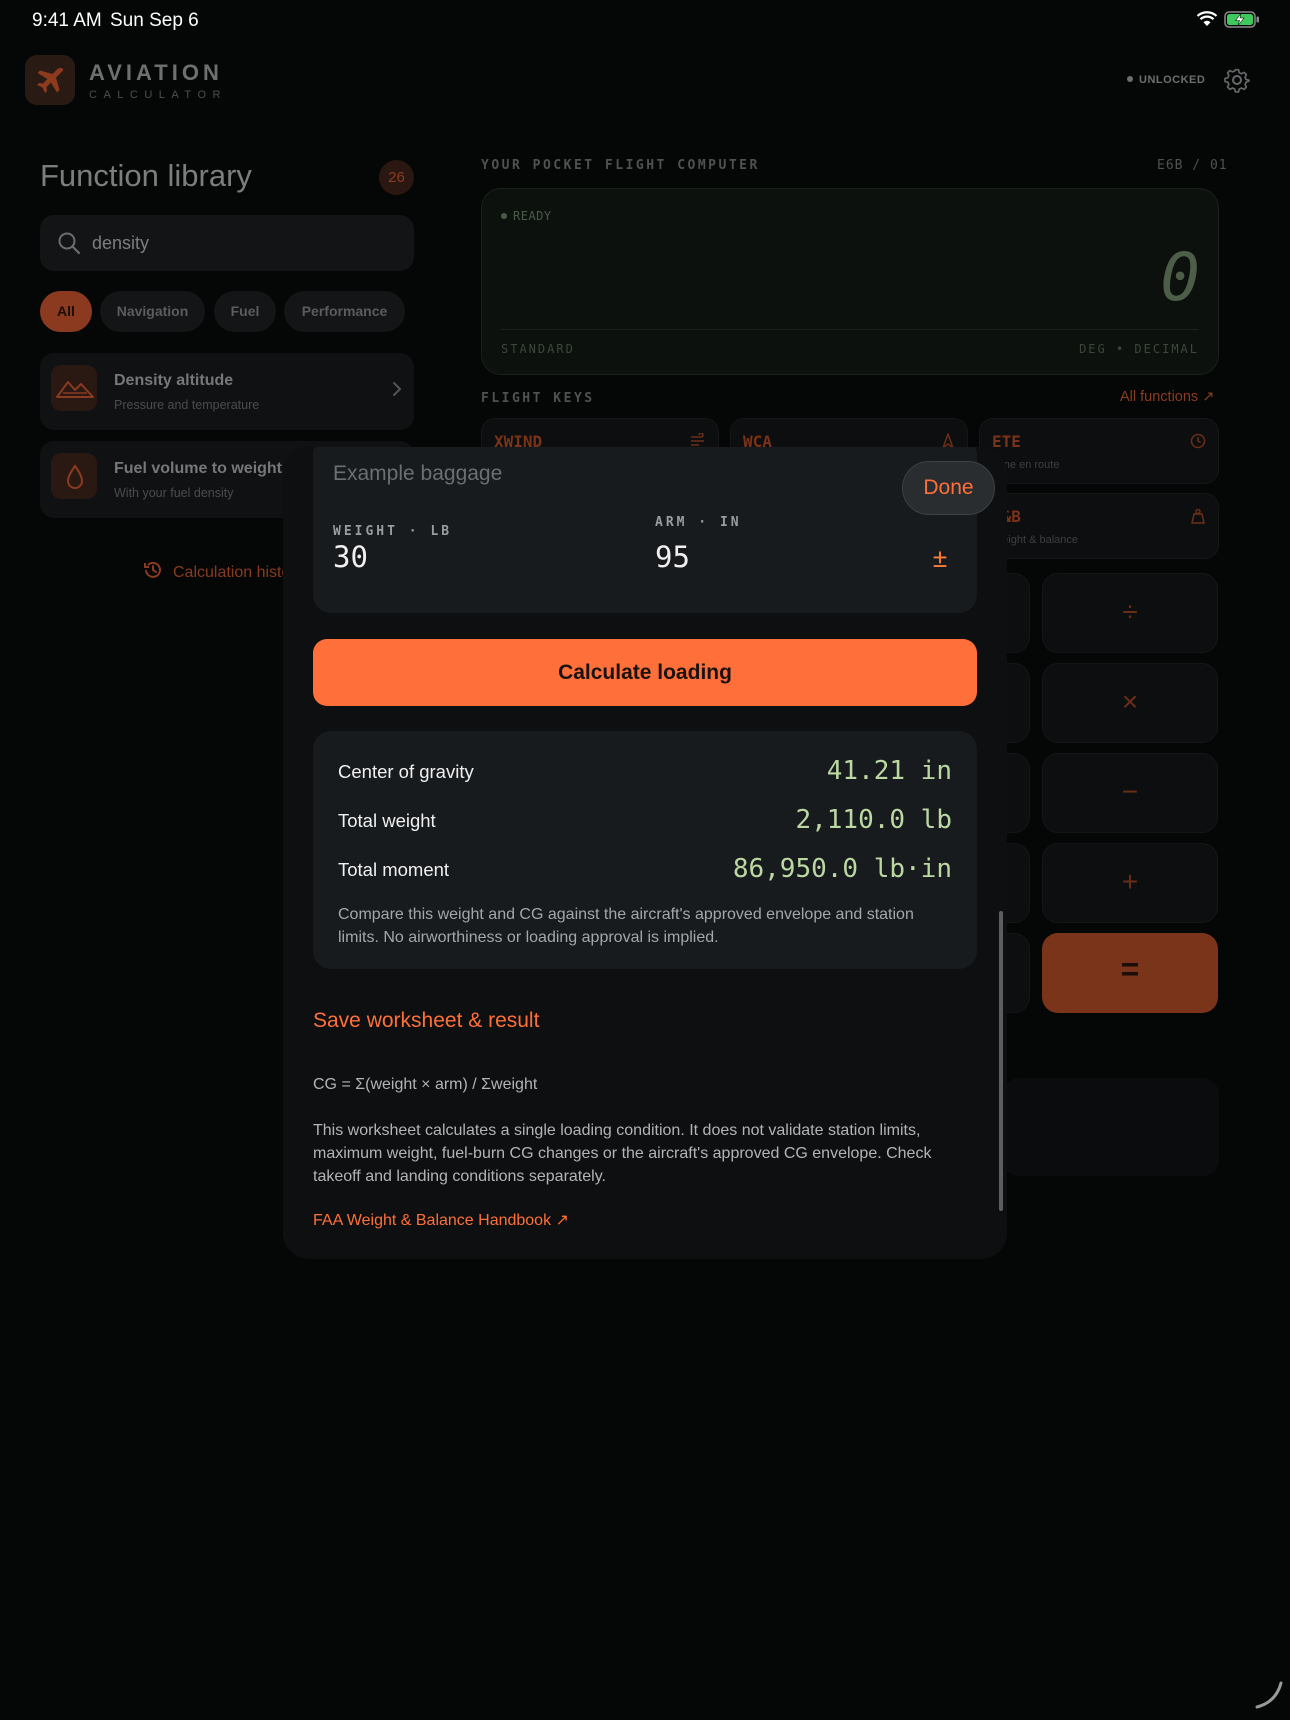 This screenshot has height=1720, width=1290. Describe the element at coordinates (158, 95) in the screenshot. I see `app-subtitle: CALCULATOR` at that location.